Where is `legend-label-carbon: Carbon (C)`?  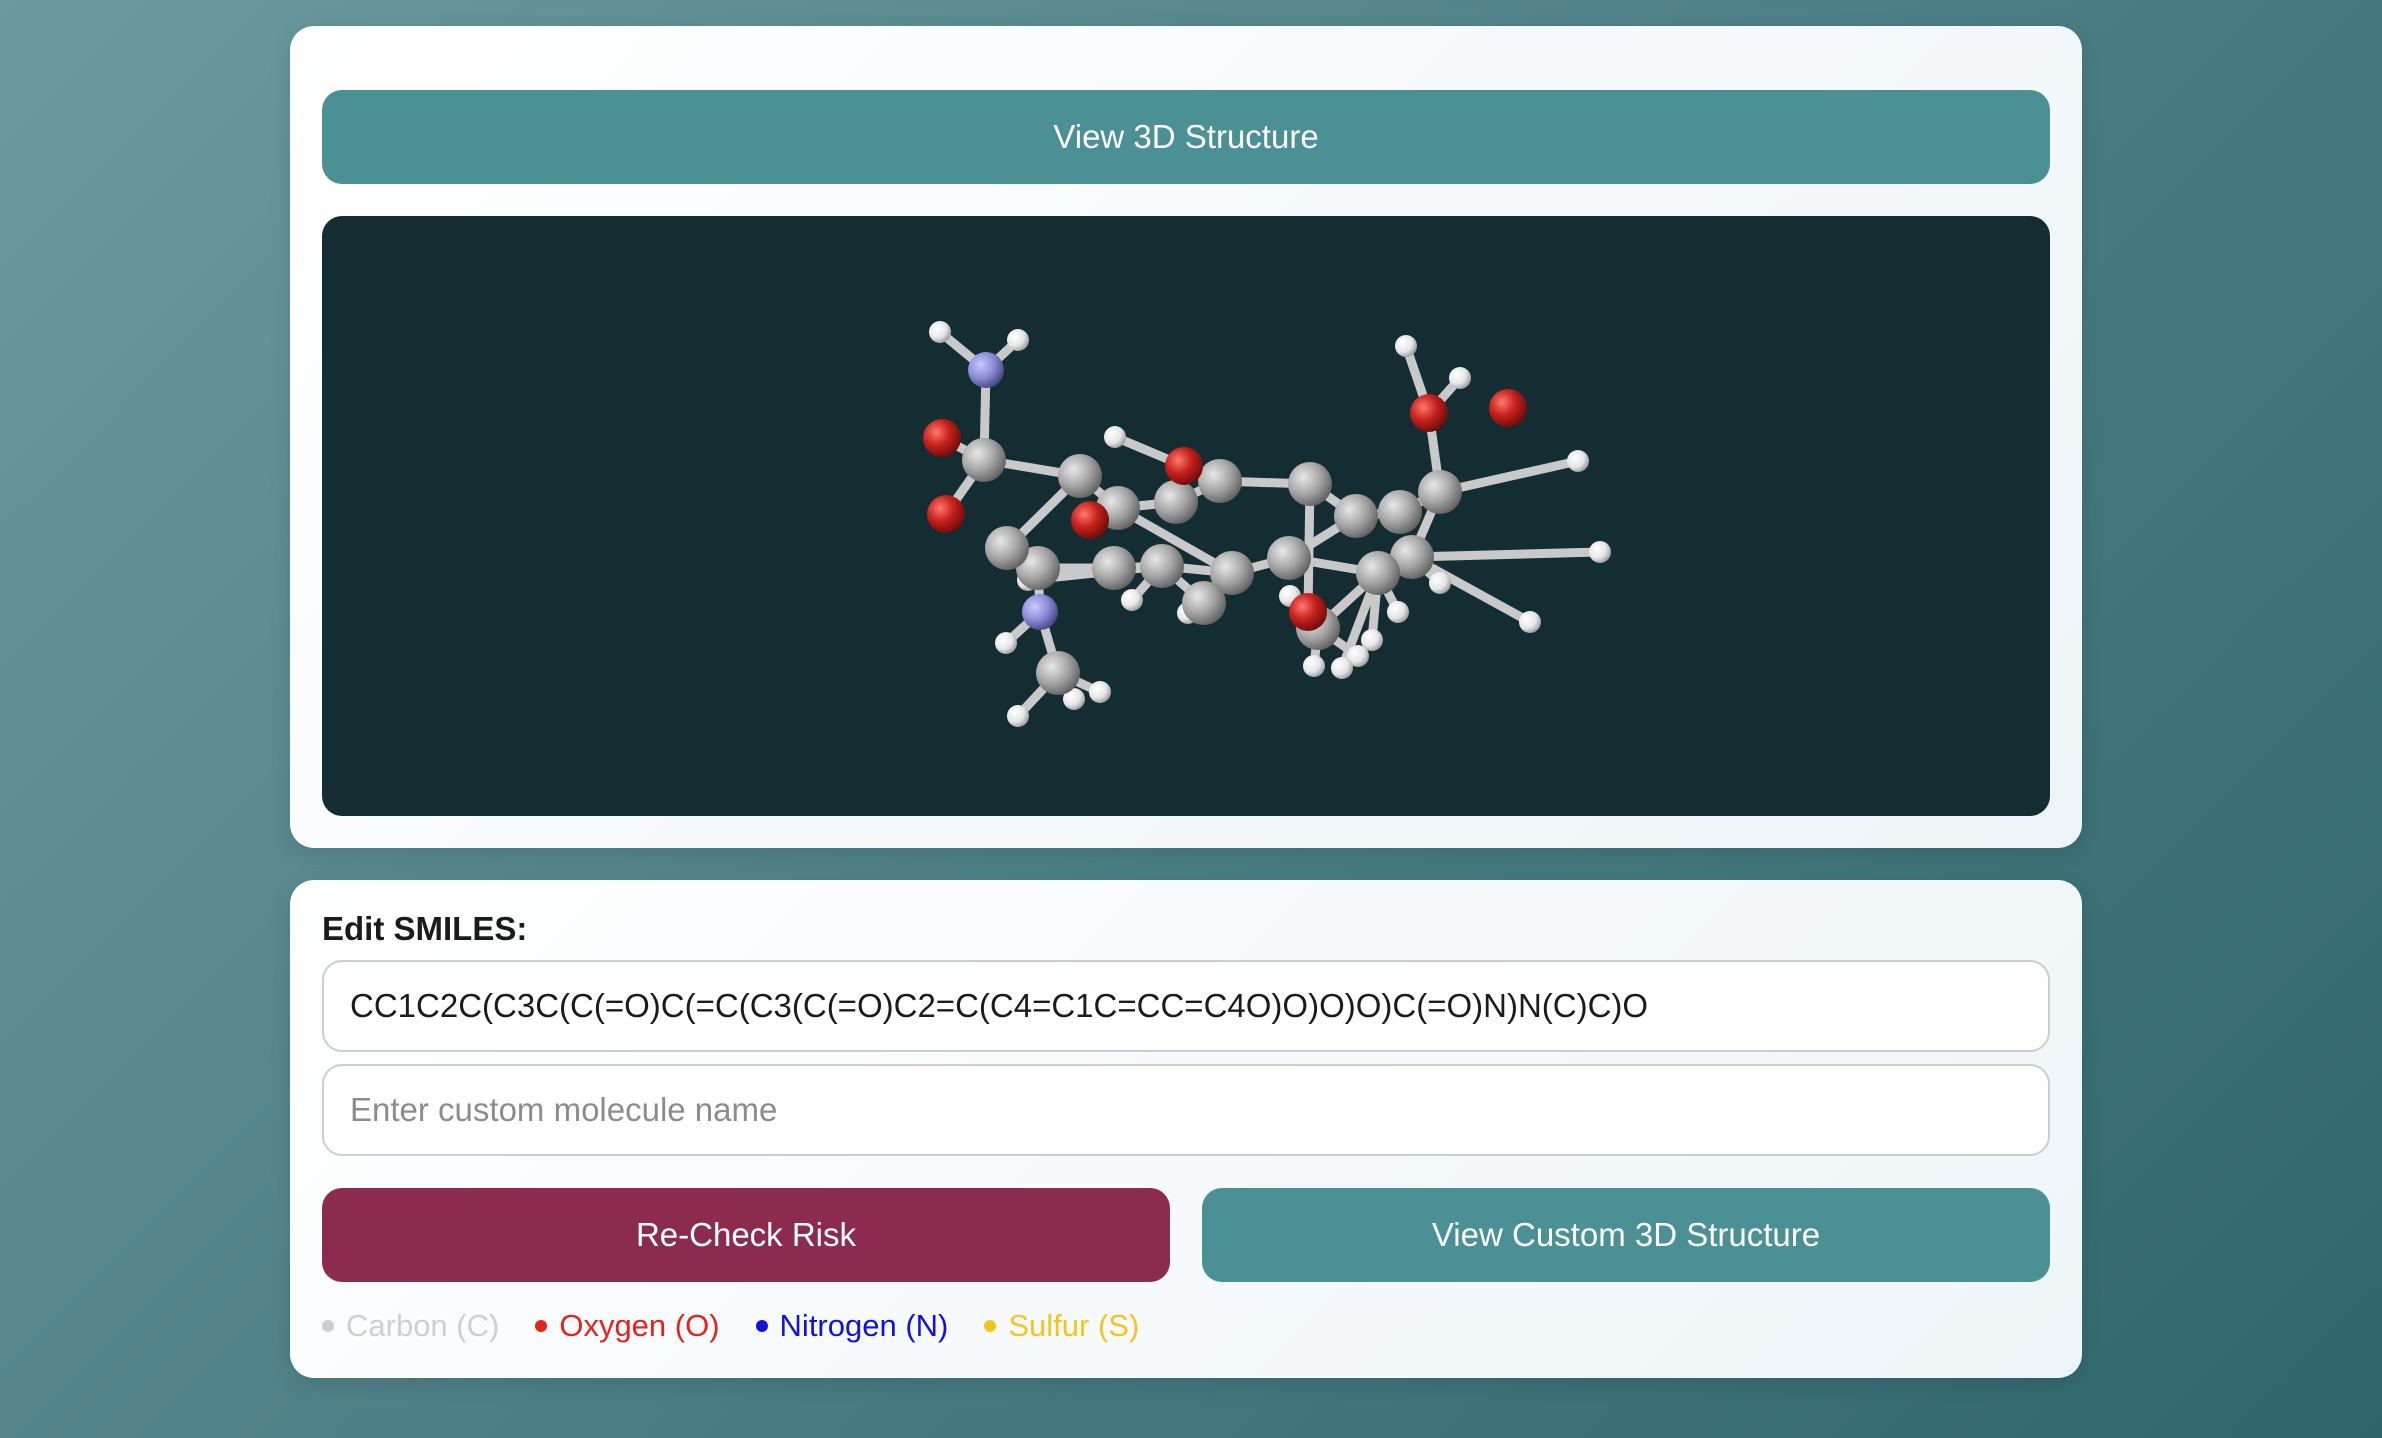 legend-label-carbon: Carbon (C) is located at coordinates (423, 1325).